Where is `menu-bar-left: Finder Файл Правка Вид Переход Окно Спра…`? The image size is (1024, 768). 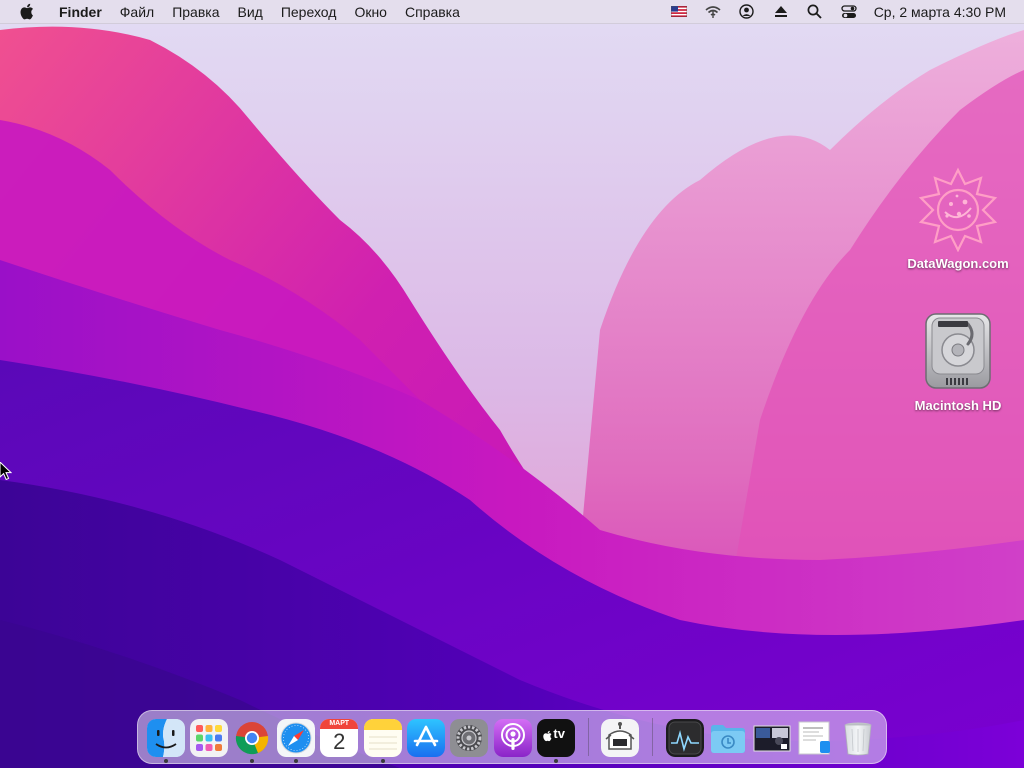 menu-bar-left: Finder Файл Правка Вид Переход Окно Спра… is located at coordinates (234, 12).